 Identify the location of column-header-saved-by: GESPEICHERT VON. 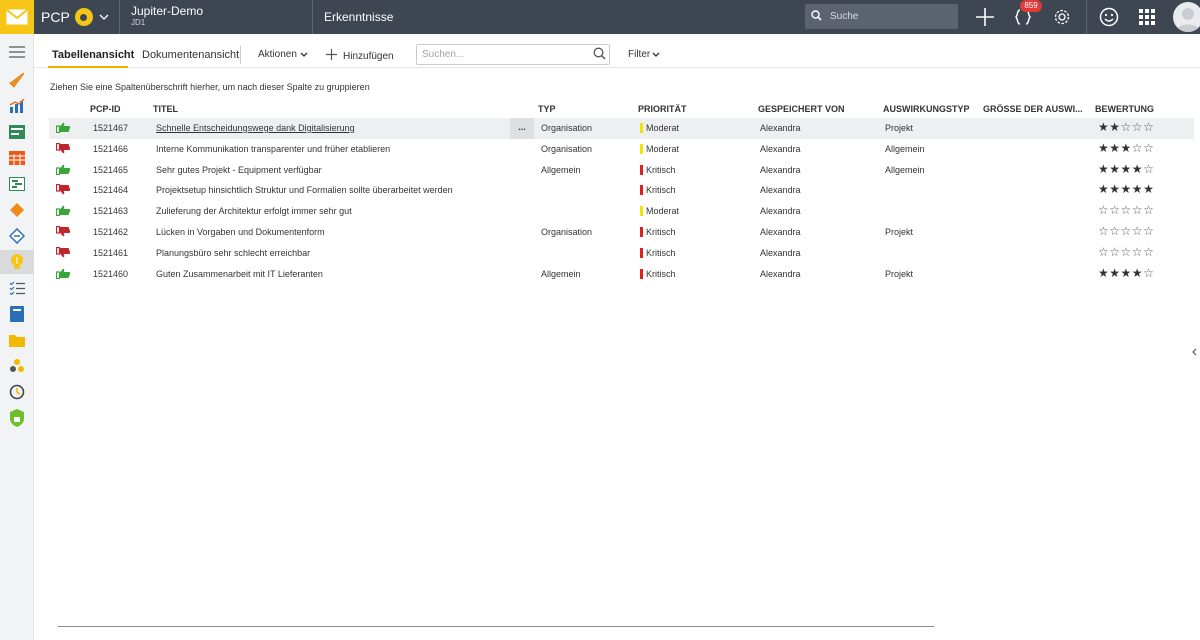
(801, 109).